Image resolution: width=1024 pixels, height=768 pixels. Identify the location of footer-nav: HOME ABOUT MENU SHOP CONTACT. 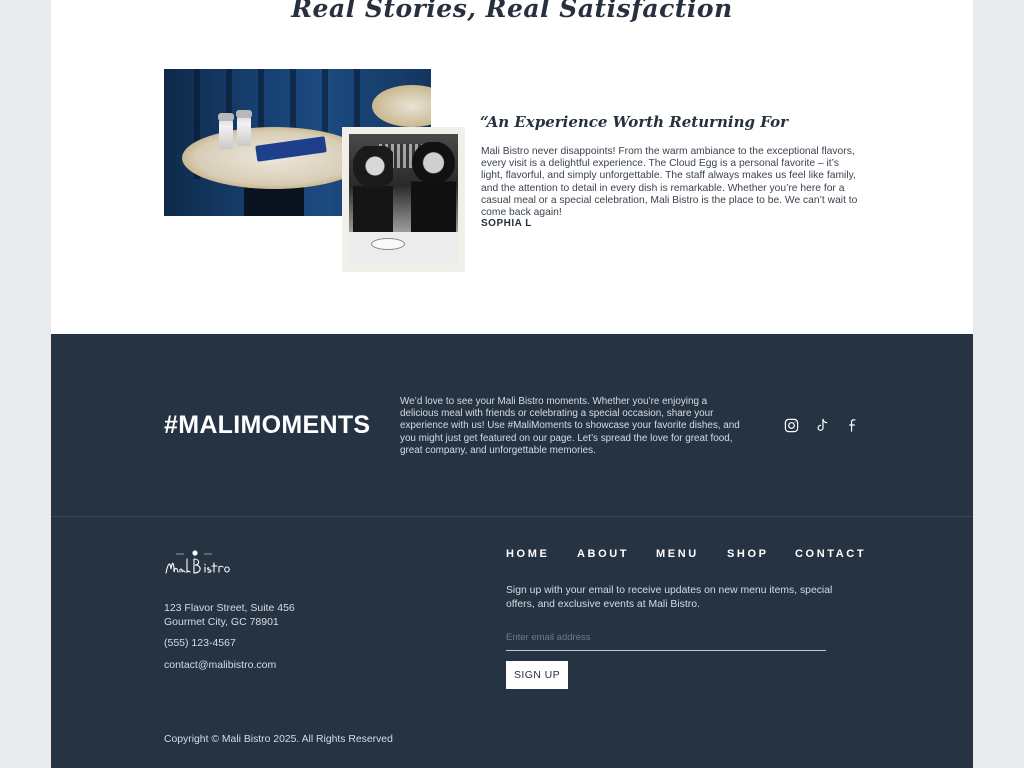
(686, 554).